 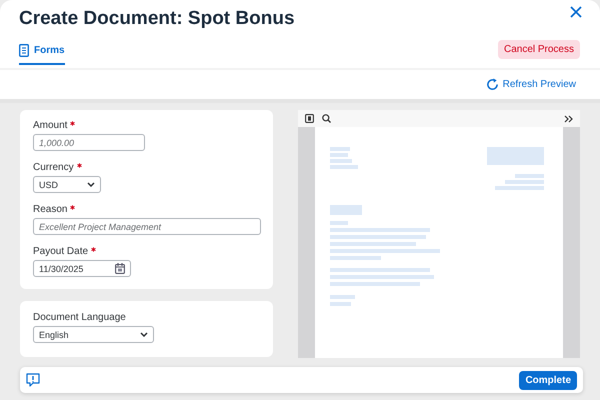 What do you see at coordinates (82, 268) in the screenshot?
I see `date-field: 11/30/2025` at bounding box center [82, 268].